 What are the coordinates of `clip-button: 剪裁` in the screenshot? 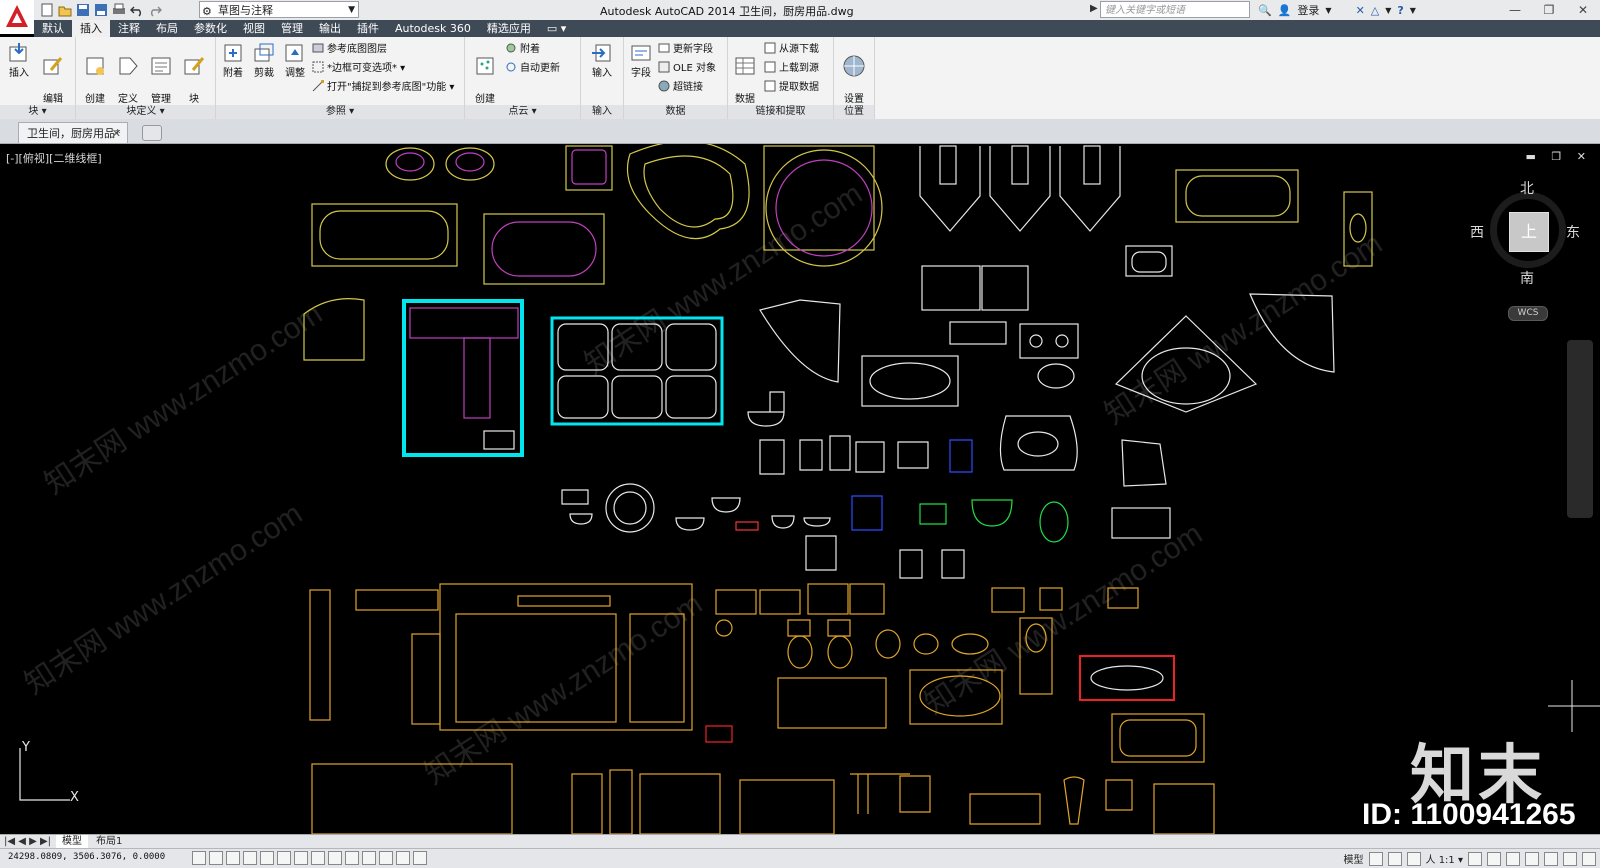 It's located at (264, 60).